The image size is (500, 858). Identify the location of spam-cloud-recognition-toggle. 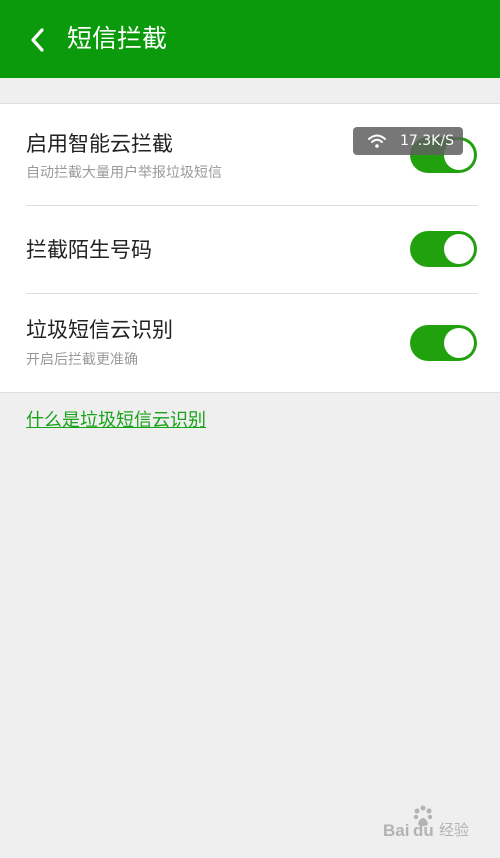
(443, 343).